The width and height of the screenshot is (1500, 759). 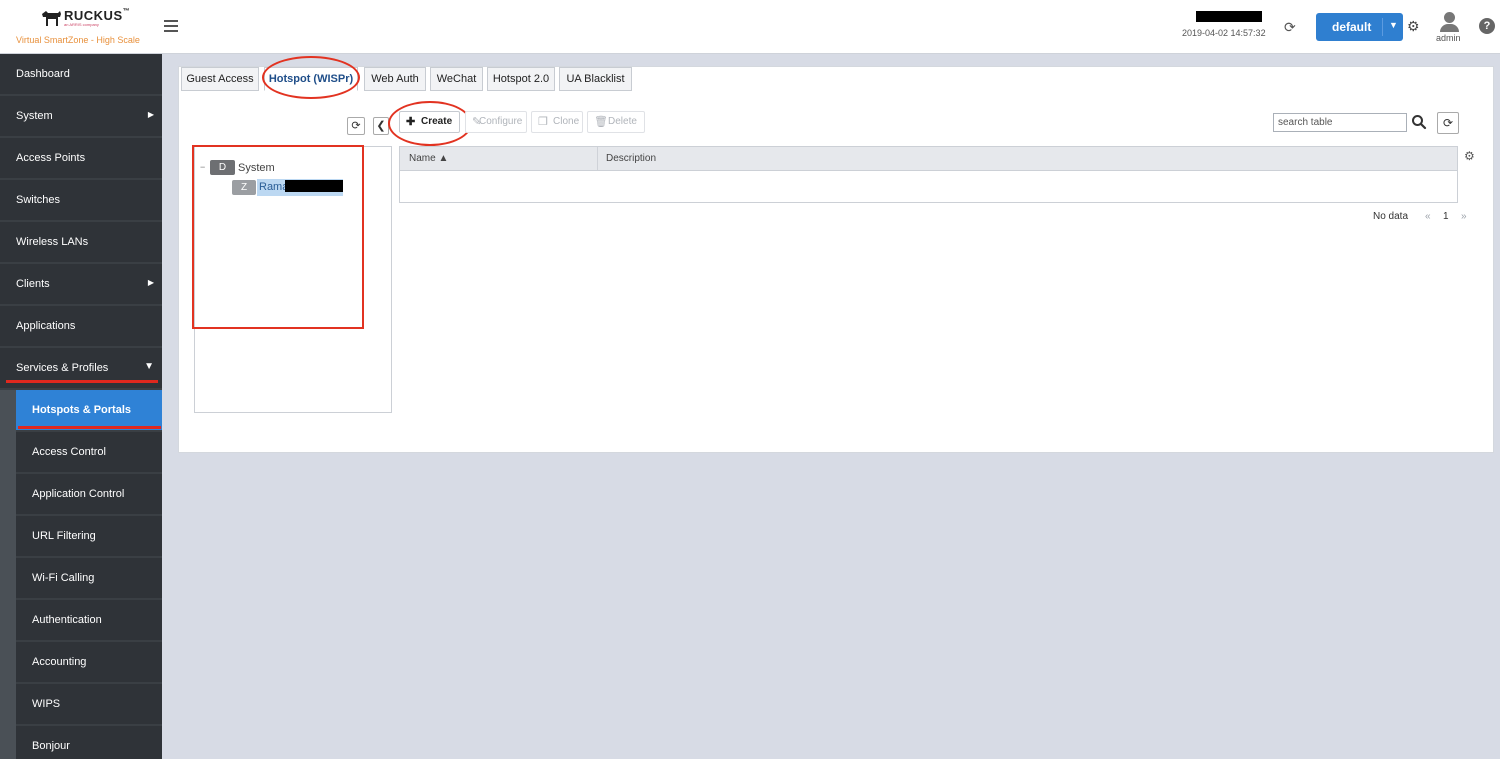 I want to click on tab-wechat: WeChat, so click(x=456, y=79).